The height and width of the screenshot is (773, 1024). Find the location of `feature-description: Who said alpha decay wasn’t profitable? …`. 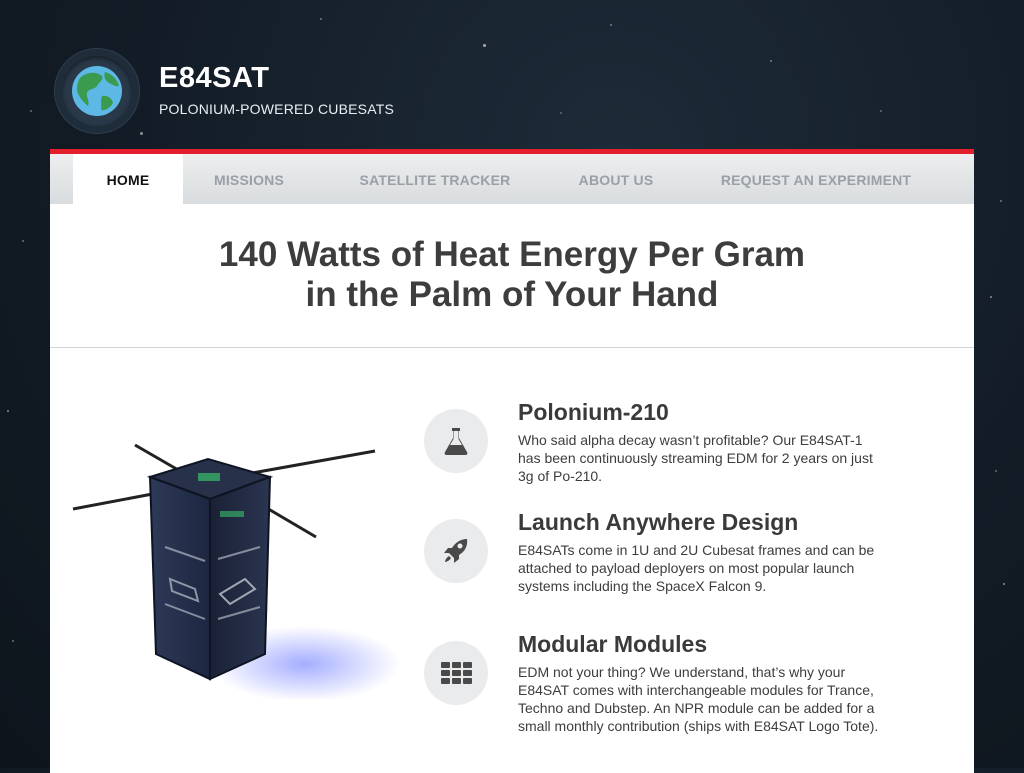

feature-description: Who said alpha decay wasn’t profitable? … is located at coordinates (695, 458).